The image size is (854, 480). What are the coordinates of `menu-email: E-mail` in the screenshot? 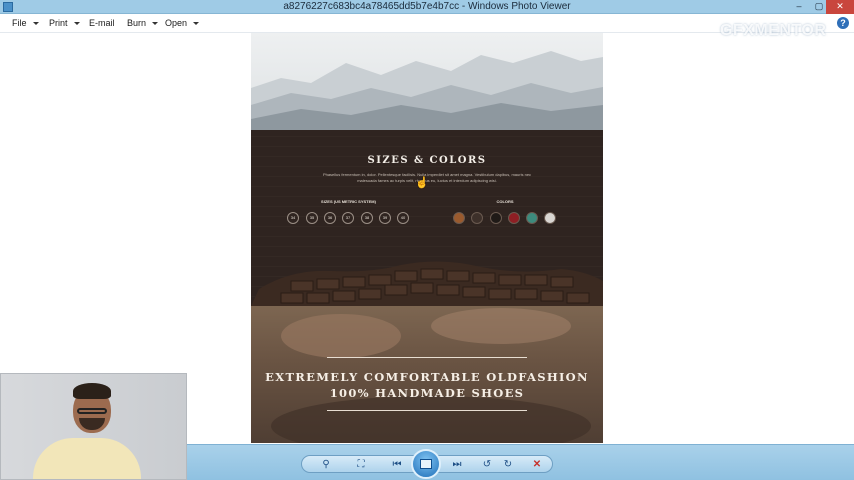 It's located at (102, 23).